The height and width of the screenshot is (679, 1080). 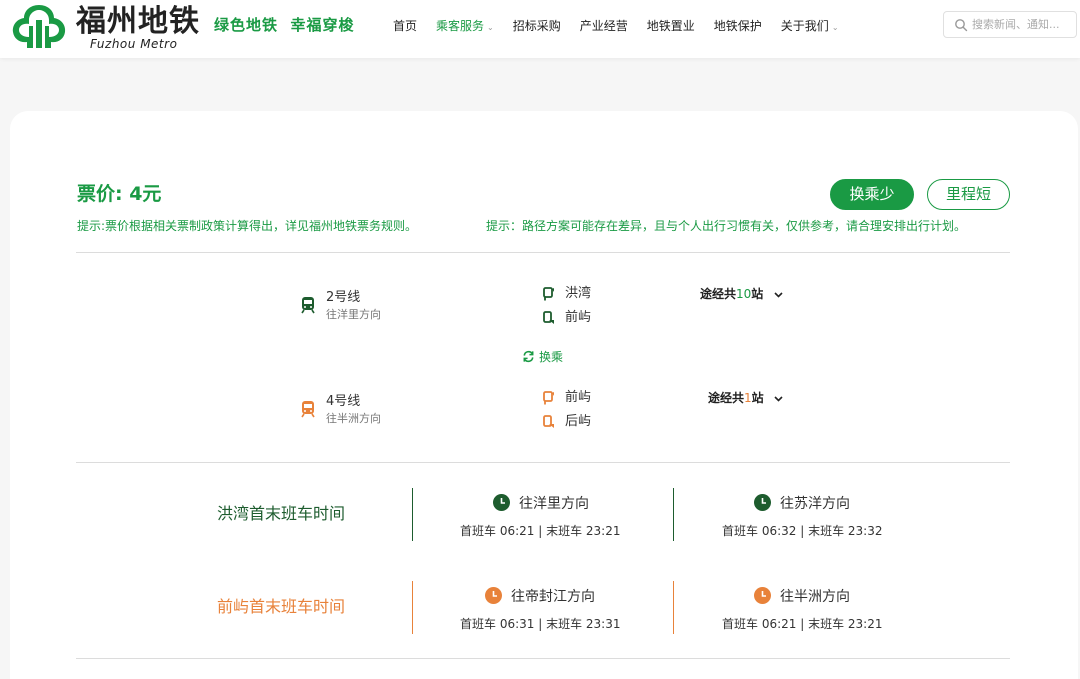 I want to click on refresh-icon, so click(x=528, y=356).